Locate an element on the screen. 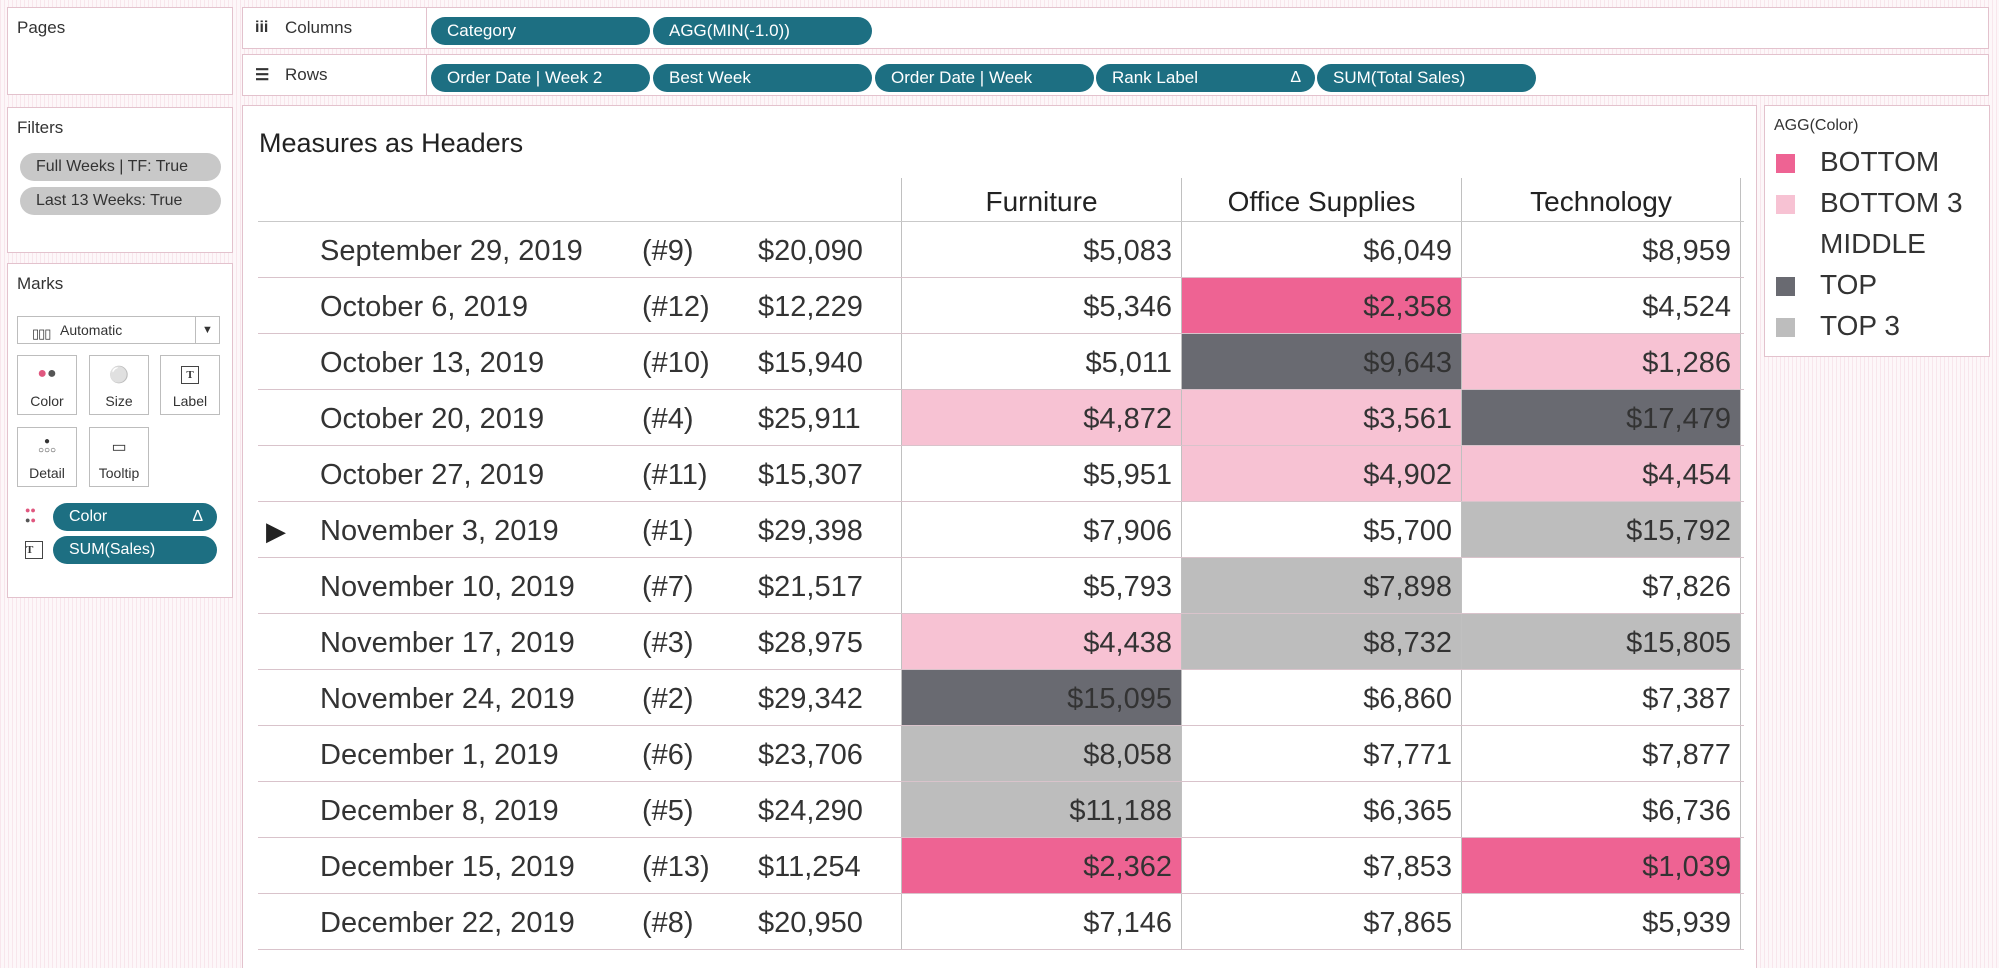 Image resolution: width=1999 pixels, height=968 pixels. sales-cell: $7,826 is located at coordinates (1601, 585).